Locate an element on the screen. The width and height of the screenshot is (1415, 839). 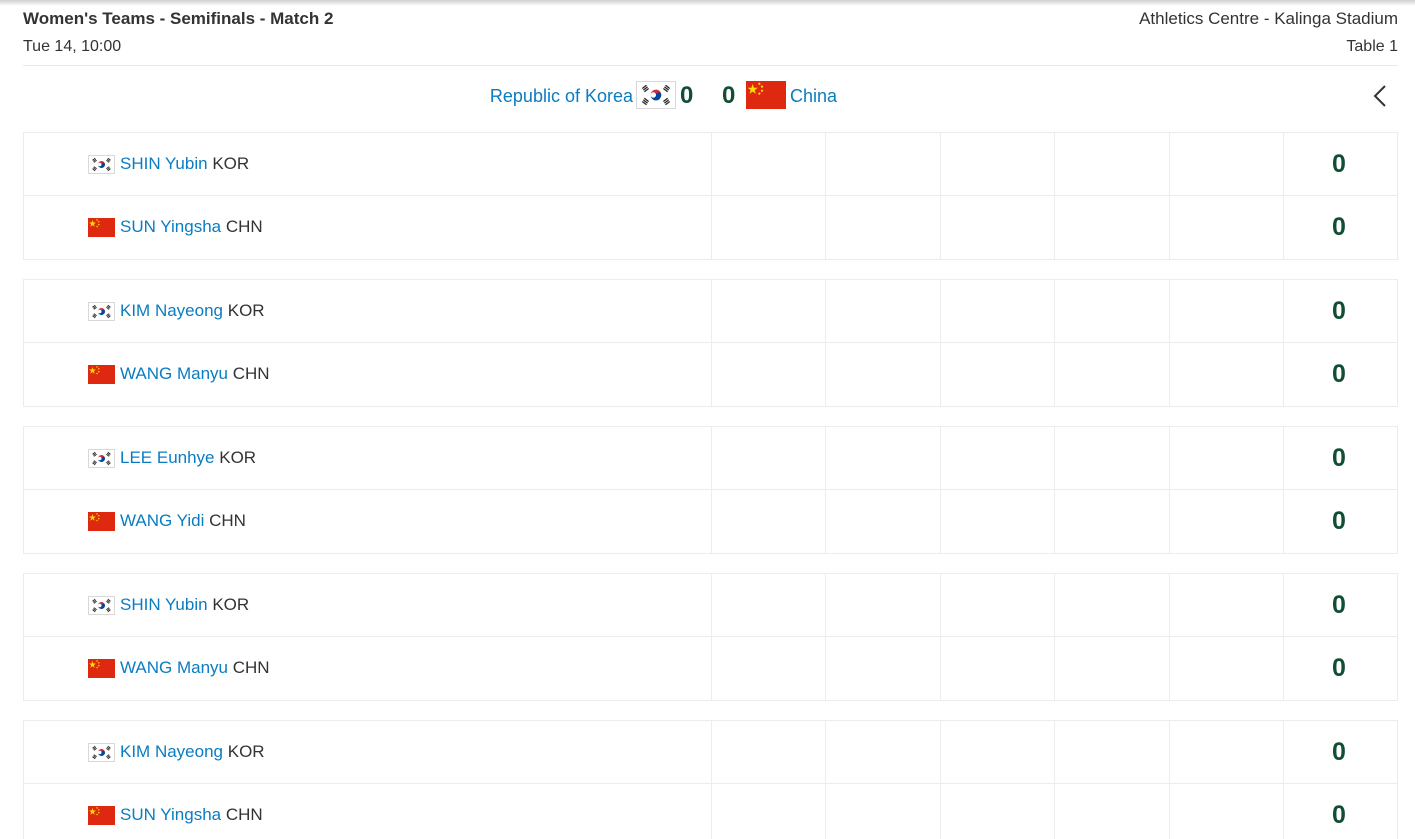
venue: Athletics Centre - Kalinga Stadium is located at coordinates (1268, 18).